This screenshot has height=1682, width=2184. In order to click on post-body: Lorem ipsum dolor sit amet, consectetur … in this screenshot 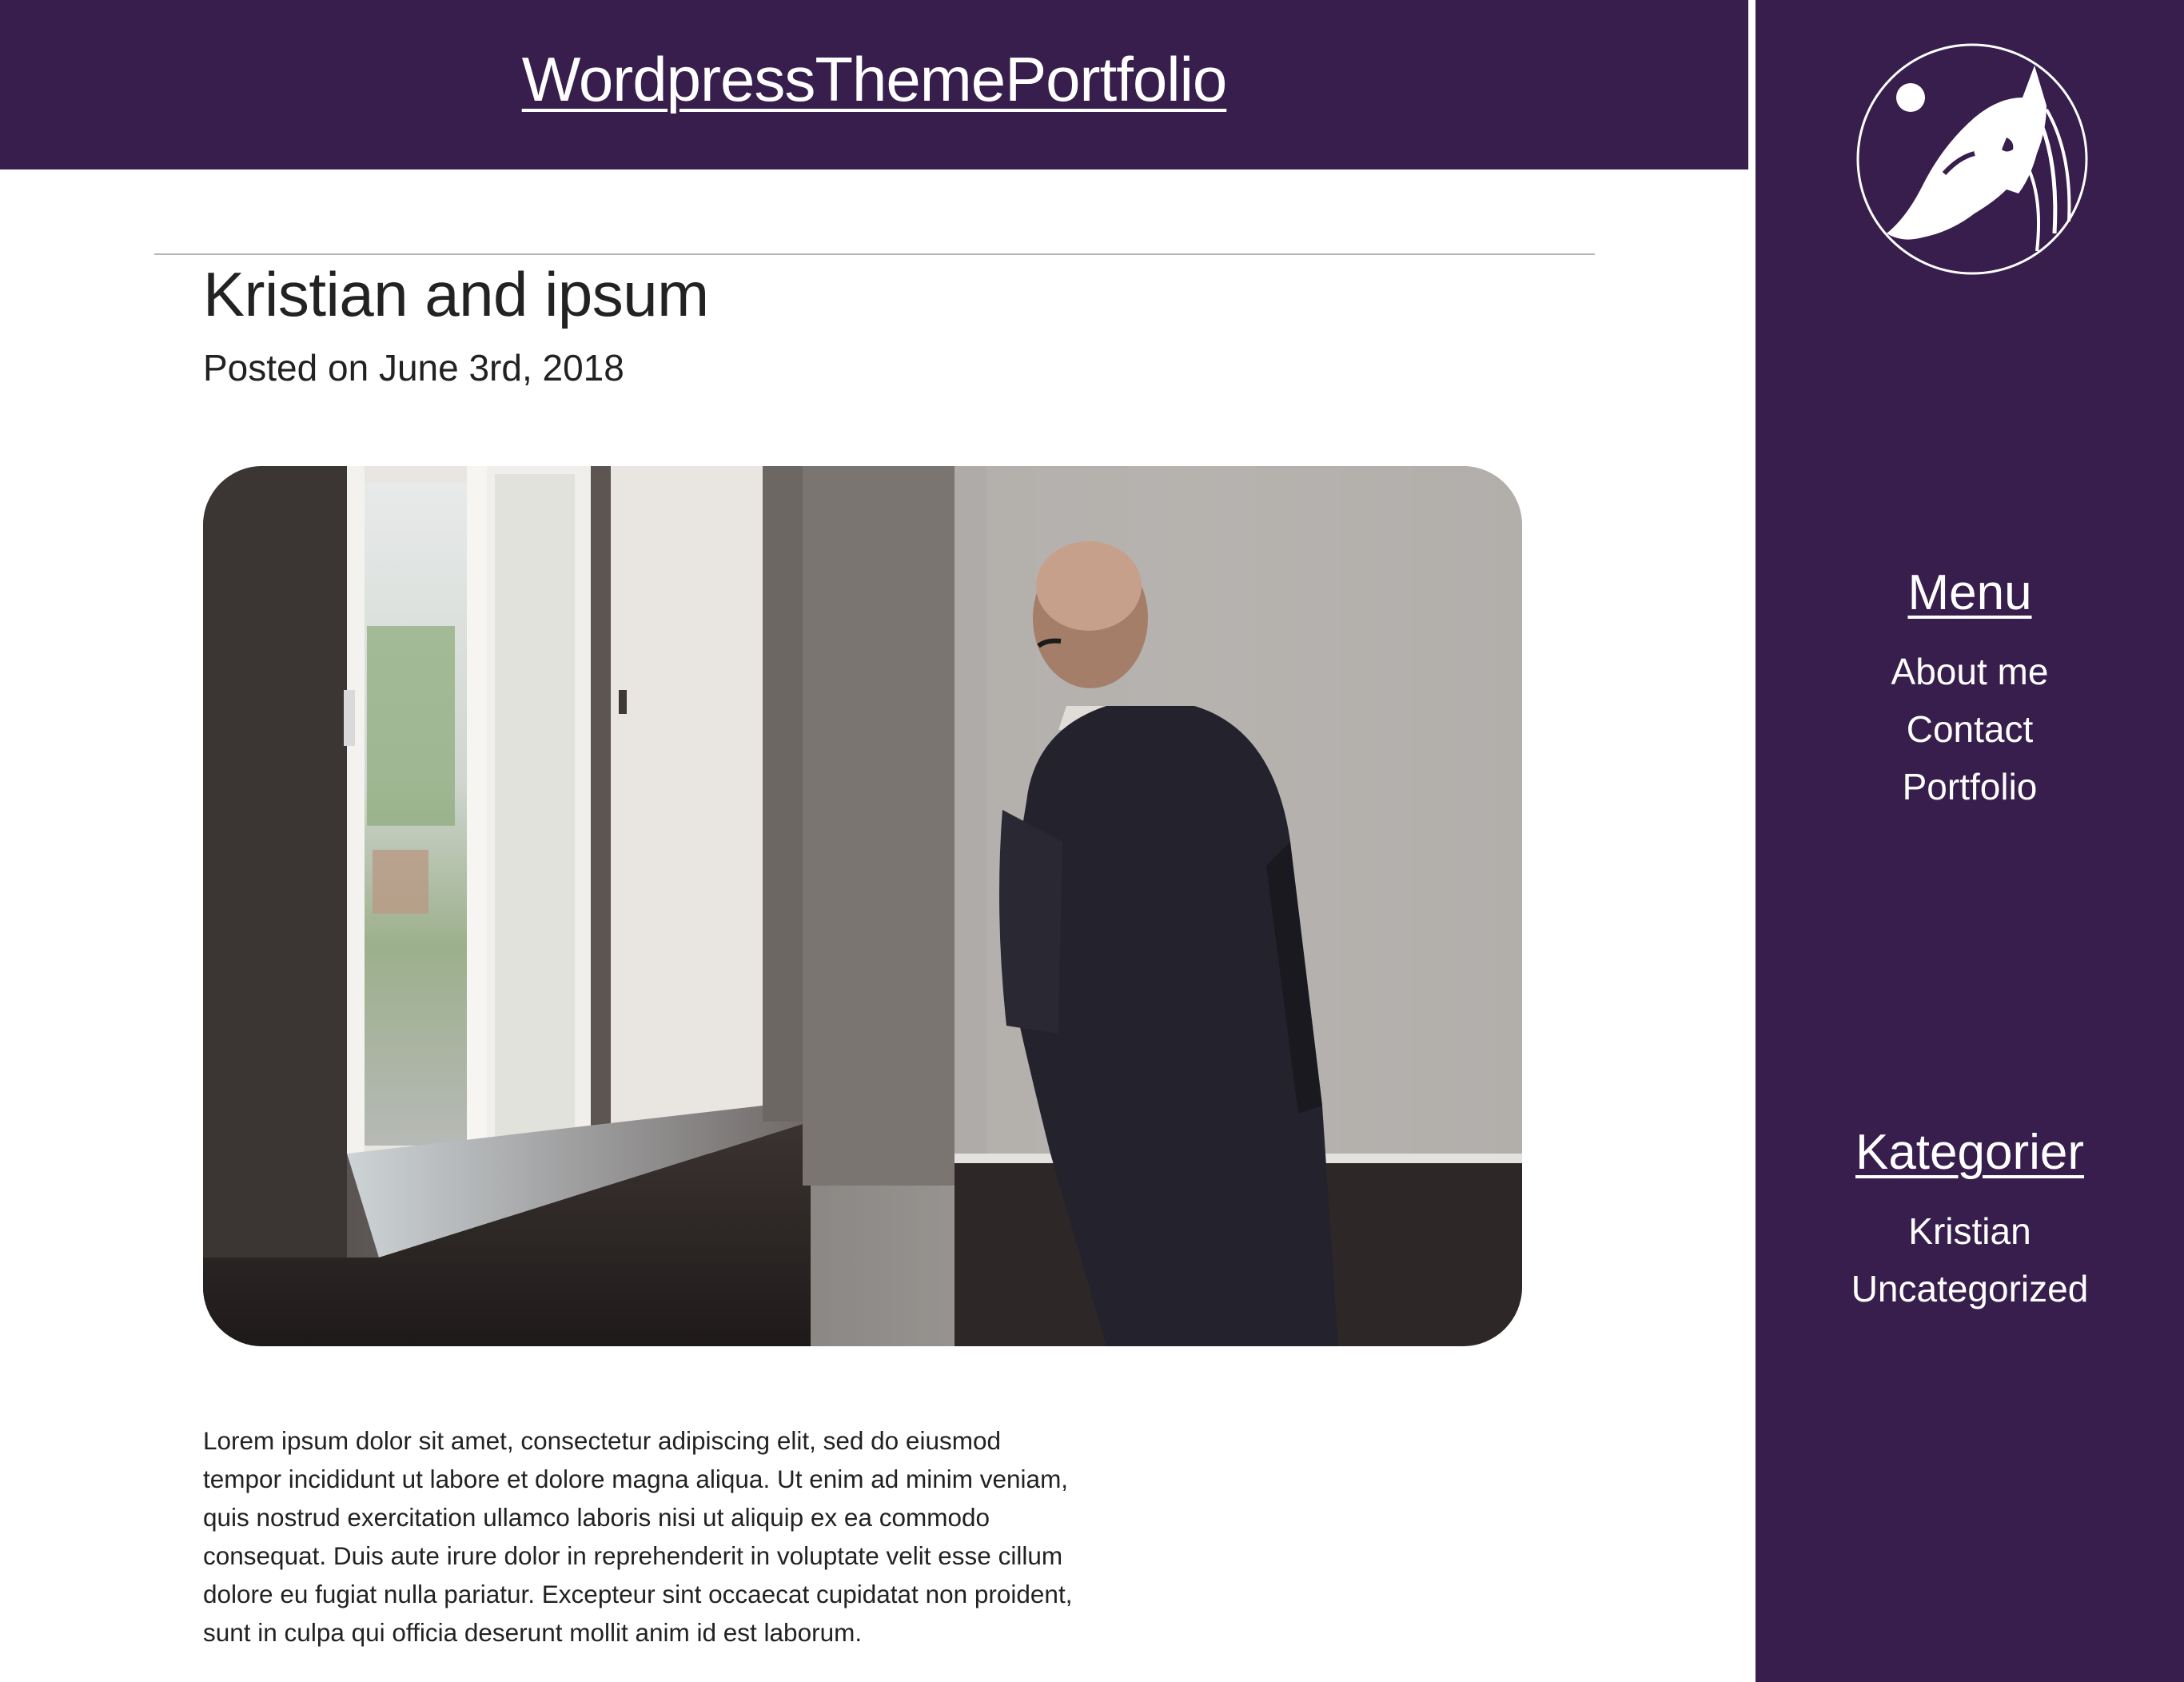, I will do `click(638, 1536)`.